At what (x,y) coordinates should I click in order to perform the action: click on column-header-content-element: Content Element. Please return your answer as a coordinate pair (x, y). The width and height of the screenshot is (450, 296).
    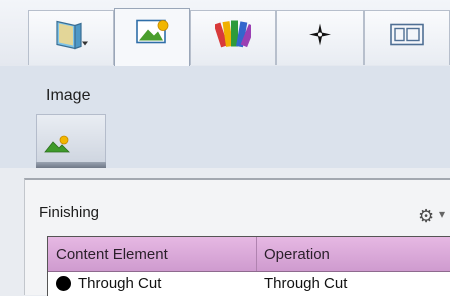
    Looking at the image, I should click on (112, 254).